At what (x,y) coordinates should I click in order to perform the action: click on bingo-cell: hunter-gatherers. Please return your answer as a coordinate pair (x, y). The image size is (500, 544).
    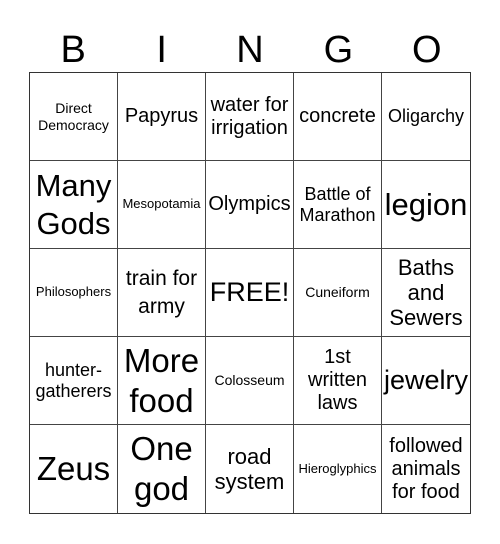
    Looking at the image, I should click on (74, 381).